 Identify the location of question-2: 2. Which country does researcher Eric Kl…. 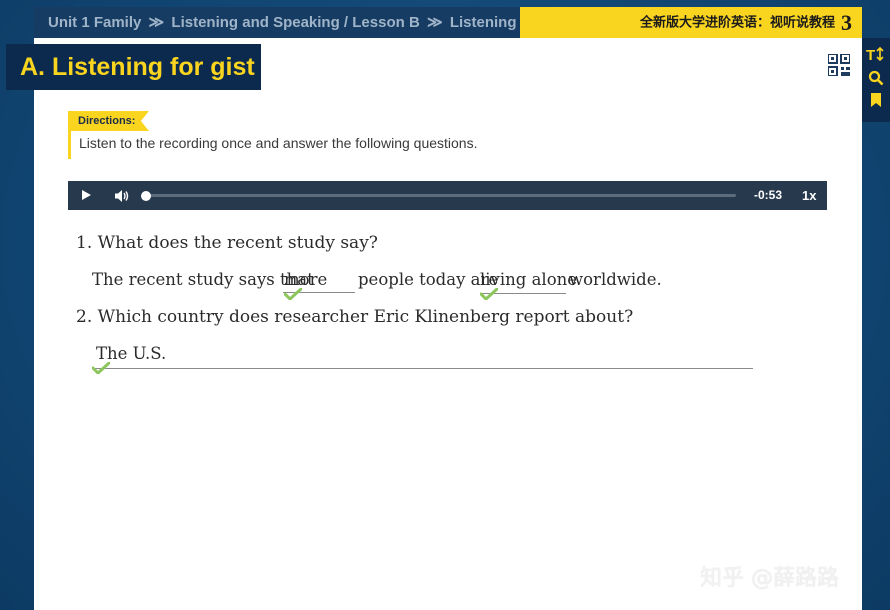
(354, 317).